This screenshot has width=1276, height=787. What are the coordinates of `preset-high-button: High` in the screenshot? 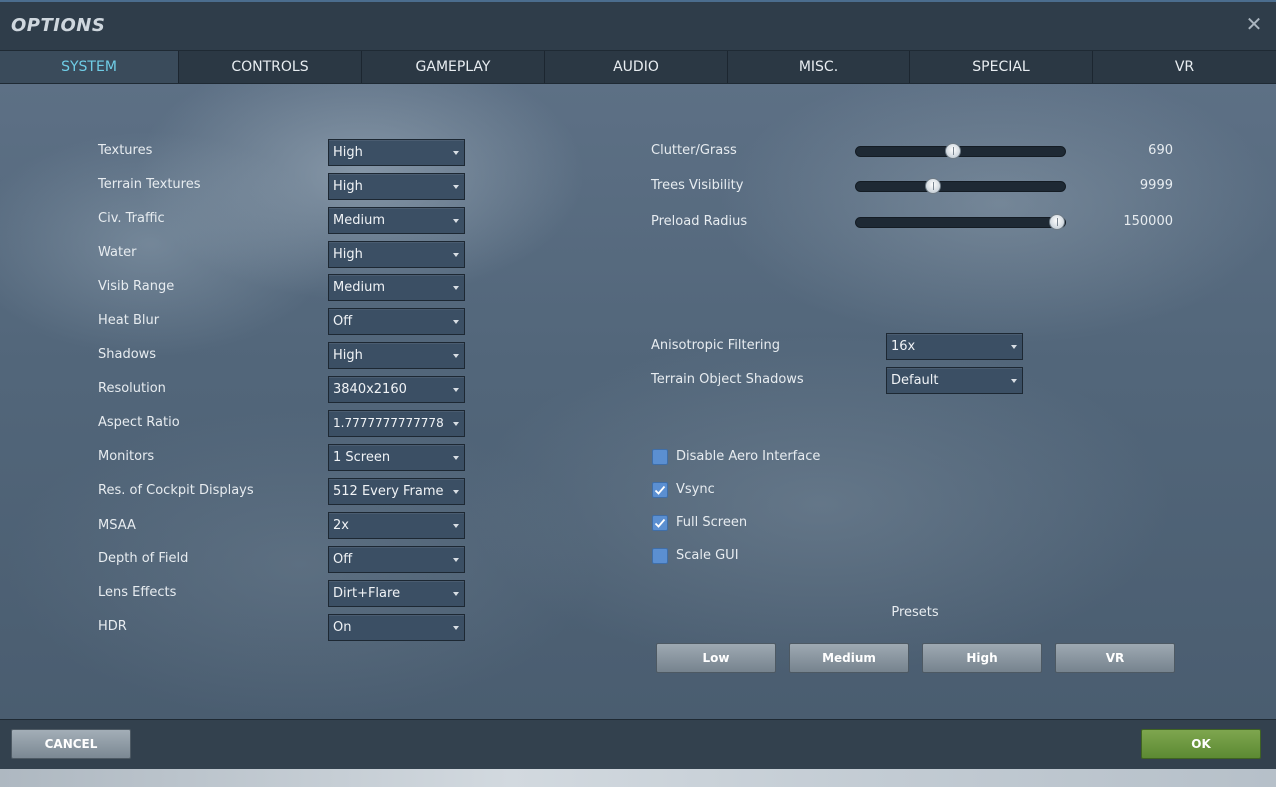 It's located at (982, 658).